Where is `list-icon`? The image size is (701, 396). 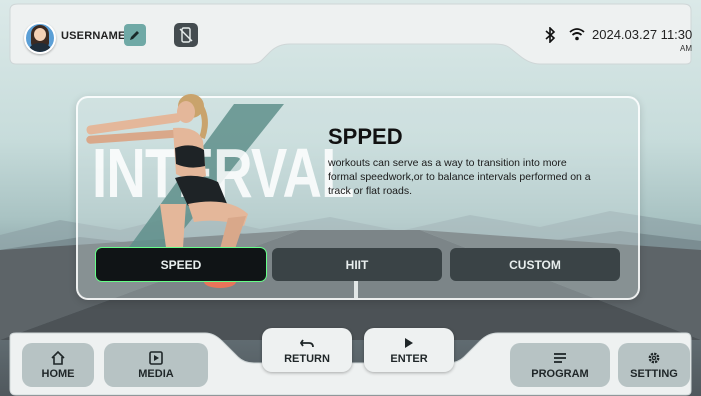 list-icon is located at coordinates (560, 358).